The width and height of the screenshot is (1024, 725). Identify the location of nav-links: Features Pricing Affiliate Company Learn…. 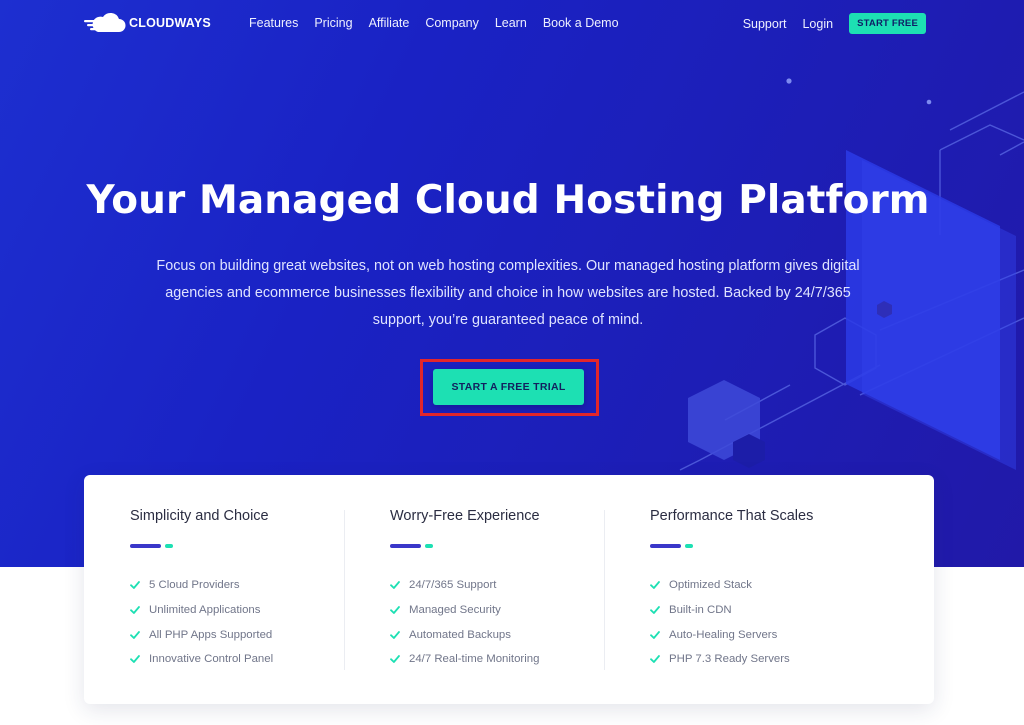
(442, 23).